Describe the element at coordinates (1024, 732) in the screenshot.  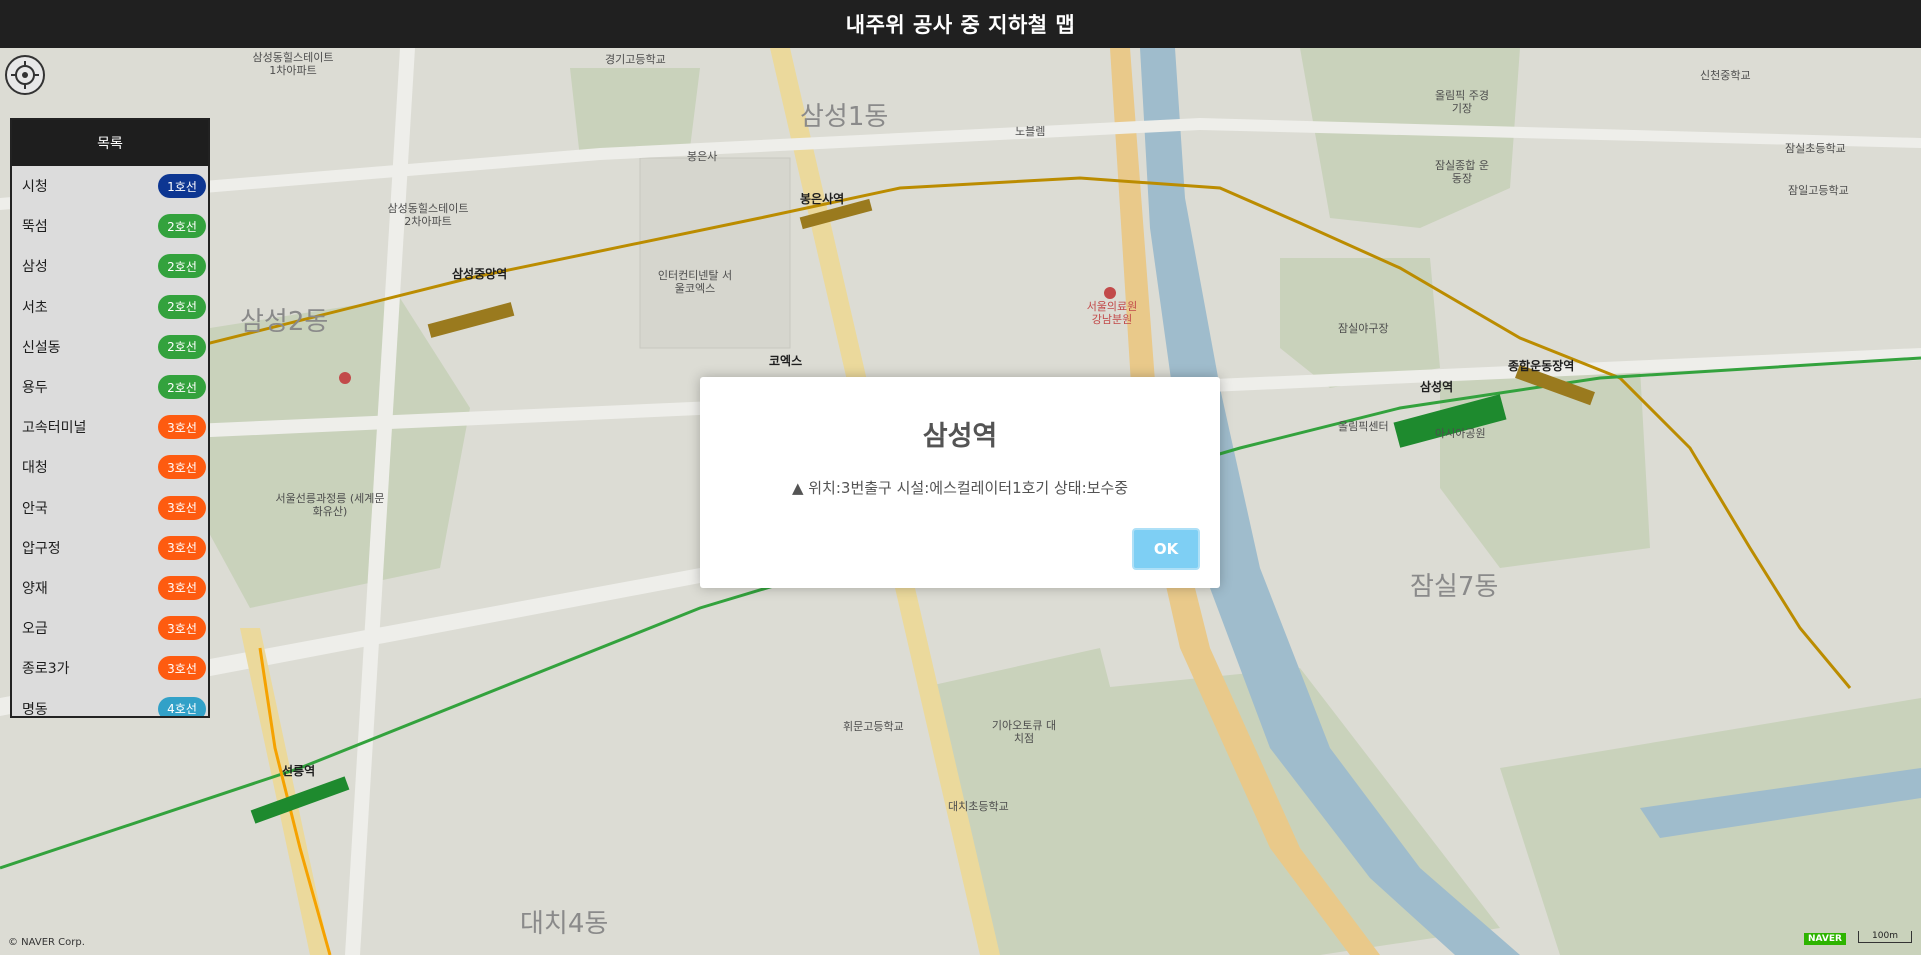
I see `place-label: 기아오토큐 대치점` at that location.